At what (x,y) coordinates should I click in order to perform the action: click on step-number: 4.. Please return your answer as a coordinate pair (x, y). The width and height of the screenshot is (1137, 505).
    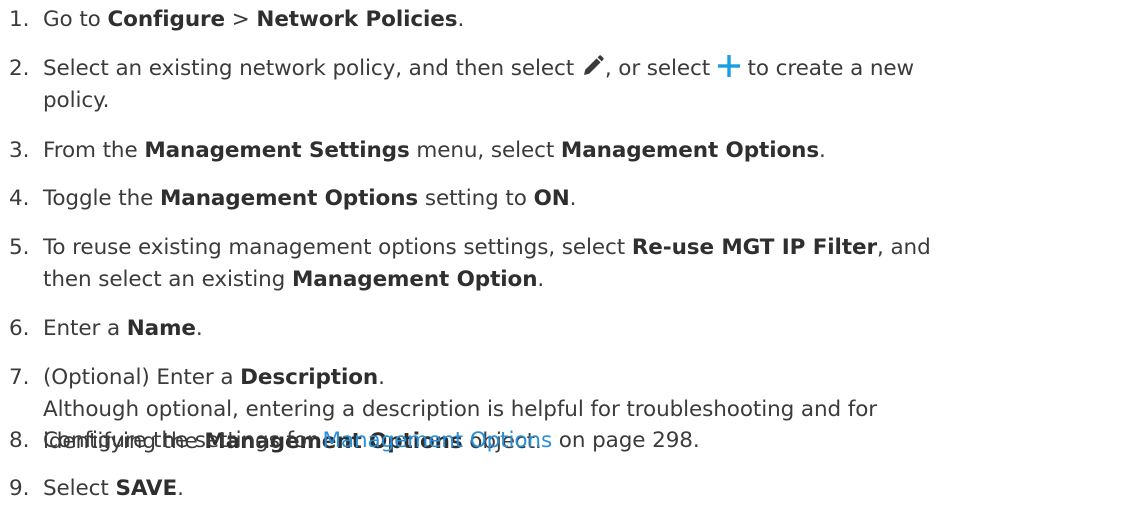
    Looking at the image, I should click on (19, 198).